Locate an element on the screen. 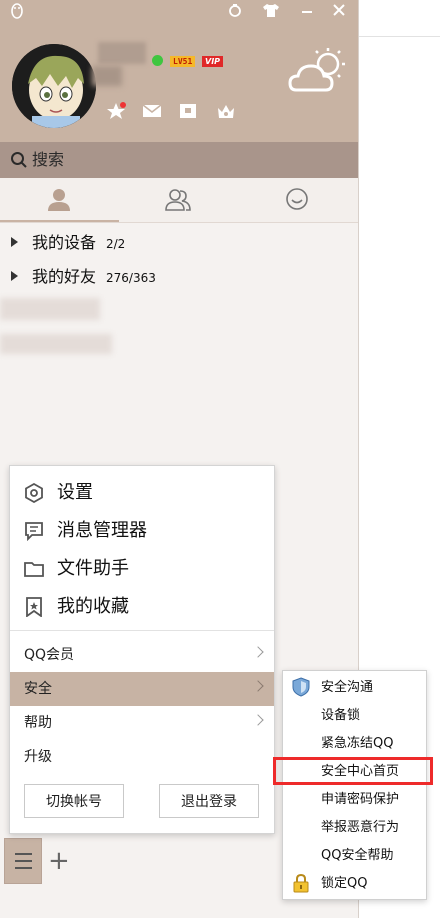 This screenshot has height=918, width=440. search-placeholder: 搜索 is located at coordinates (48, 159).